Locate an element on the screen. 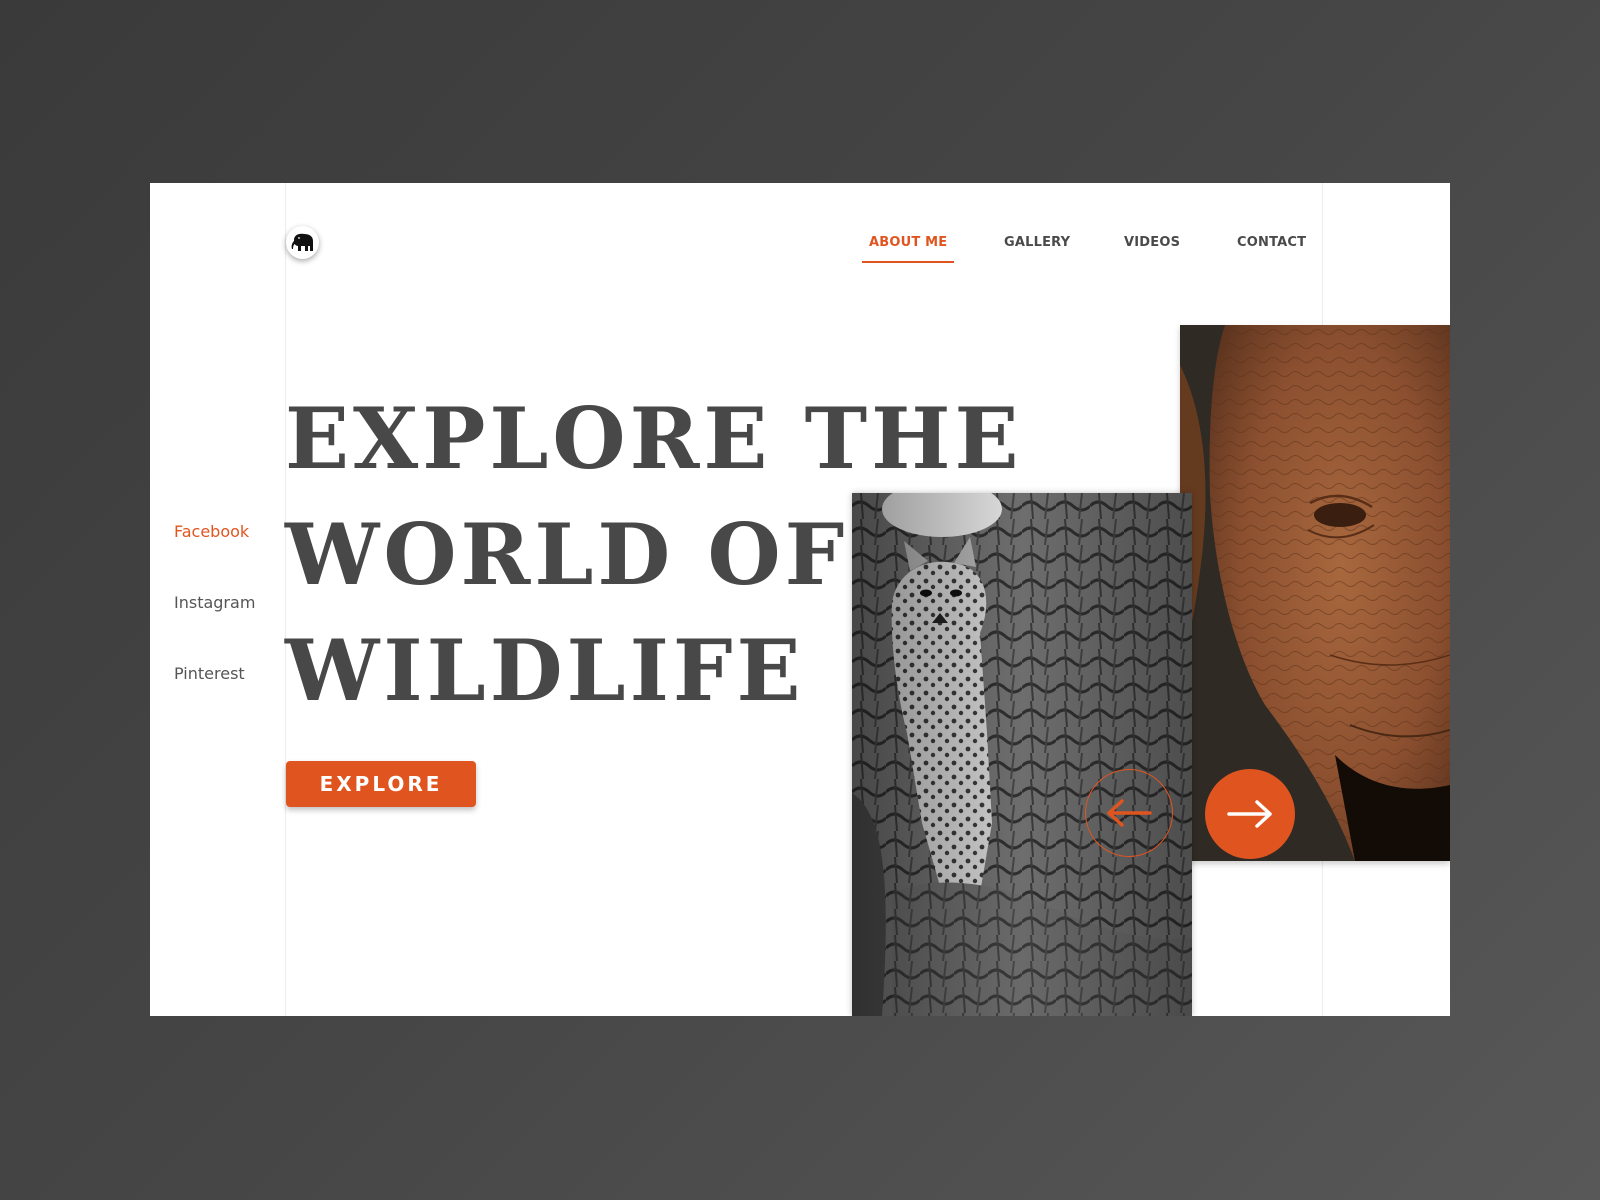  nav-contact: CONTACT is located at coordinates (1271, 242).